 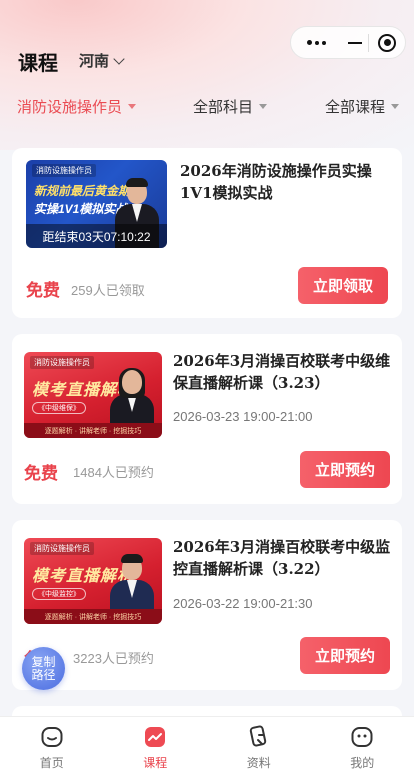 What do you see at coordinates (276, 182) in the screenshot?
I see `course-title: 2026年消防设施操作员实操1V1模拟实战` at bounding box center [276, 182].